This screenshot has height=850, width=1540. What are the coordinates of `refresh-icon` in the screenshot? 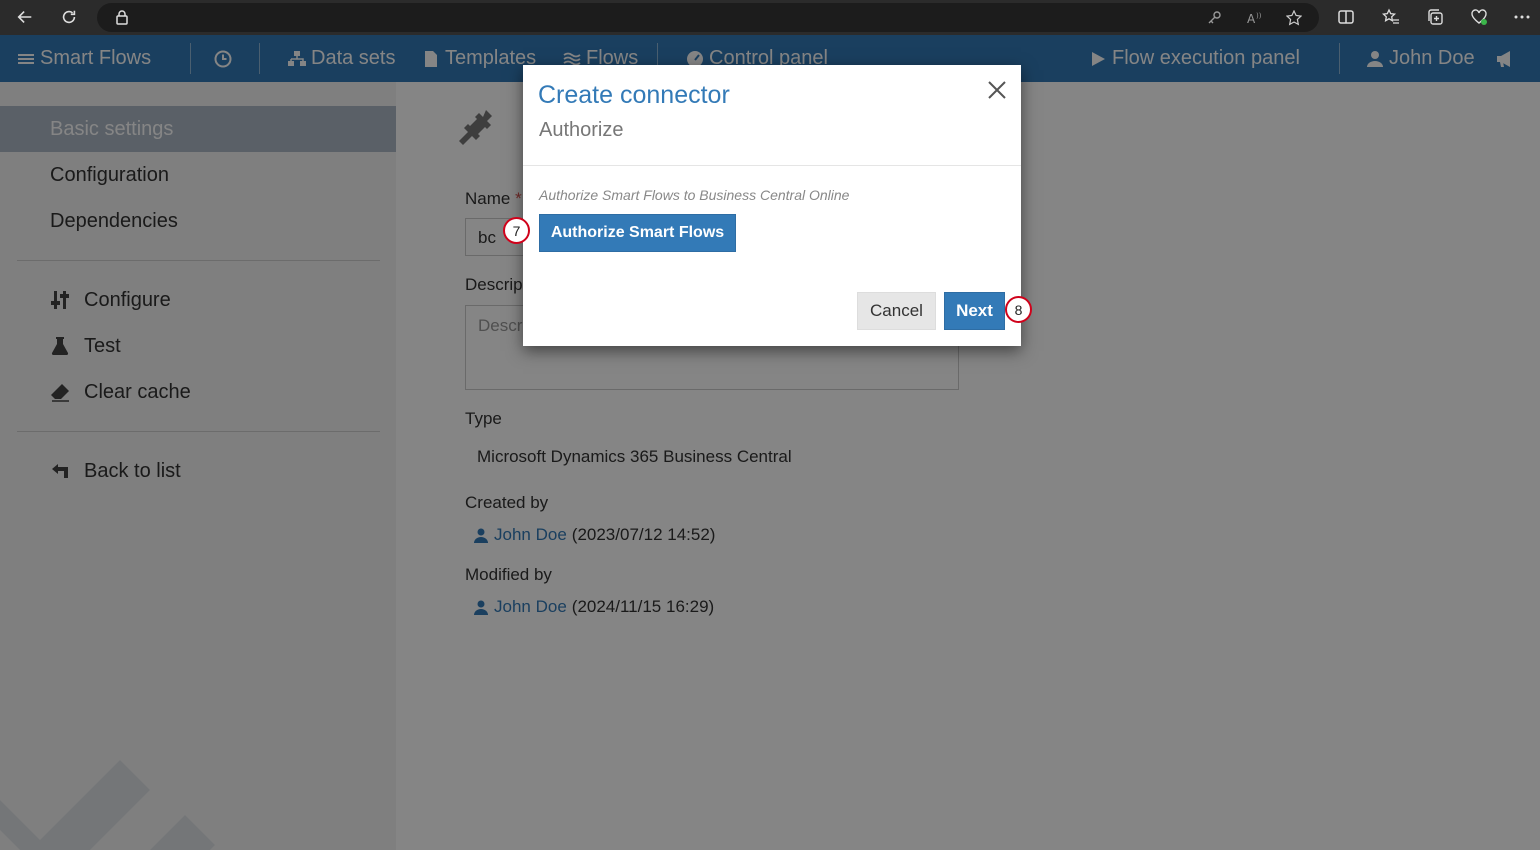 It's located at (69, 17).